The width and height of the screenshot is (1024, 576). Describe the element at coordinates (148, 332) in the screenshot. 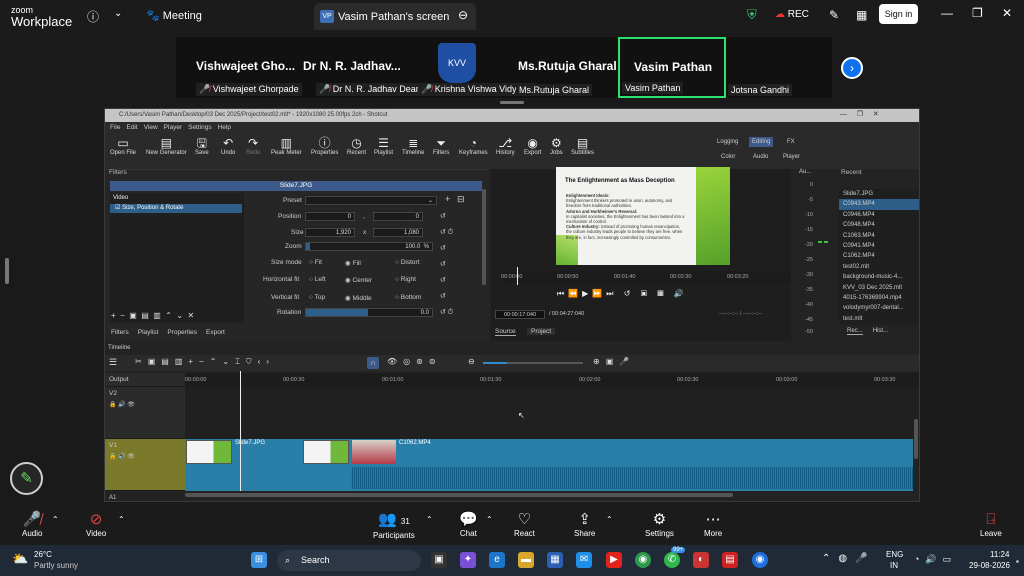

I see `tab-playlist: Playlist` at that location.